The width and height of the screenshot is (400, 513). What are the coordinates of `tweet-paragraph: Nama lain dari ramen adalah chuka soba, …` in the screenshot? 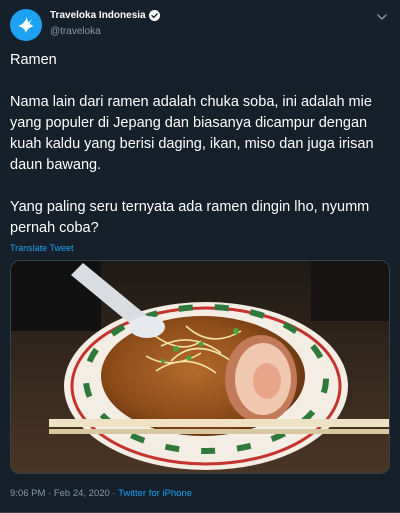 It's located at (192, 133).